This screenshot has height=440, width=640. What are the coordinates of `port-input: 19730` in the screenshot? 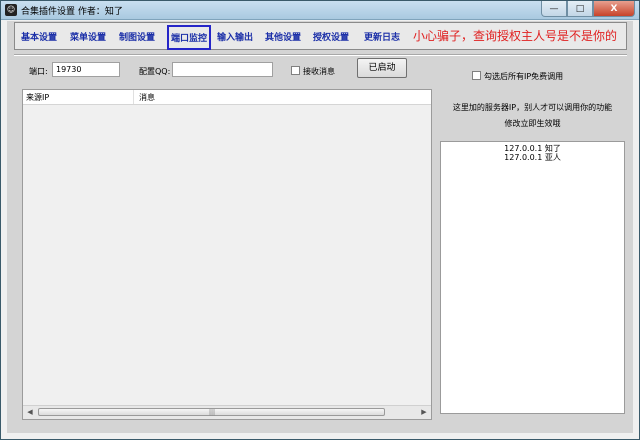 It's located at (86, 69).